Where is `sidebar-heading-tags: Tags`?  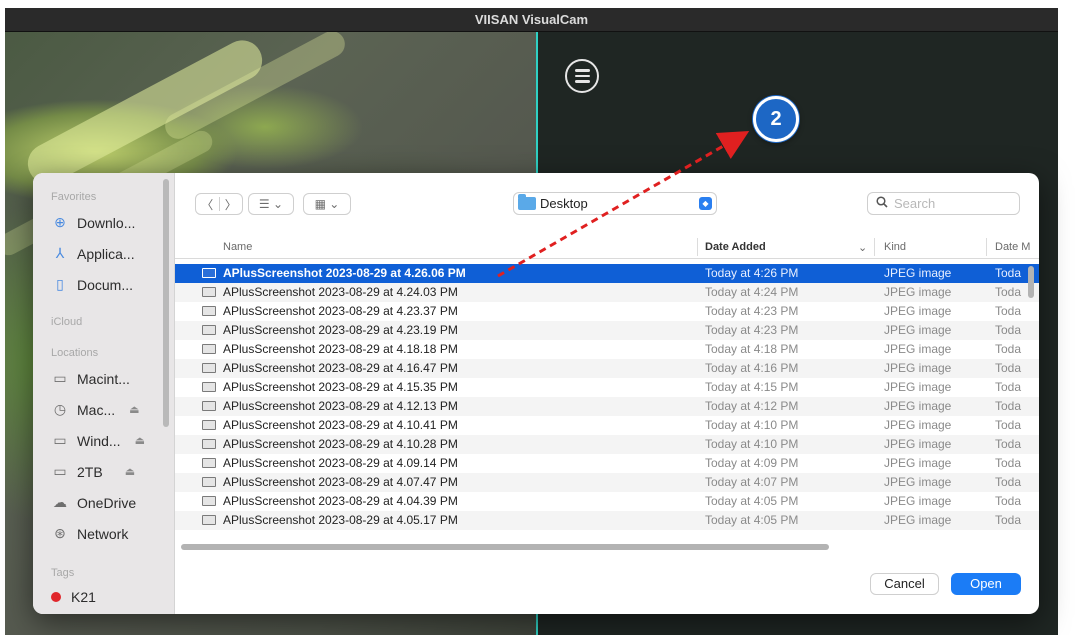
sidebar-heading-tags: Tags is located at coordinates (63, 573).